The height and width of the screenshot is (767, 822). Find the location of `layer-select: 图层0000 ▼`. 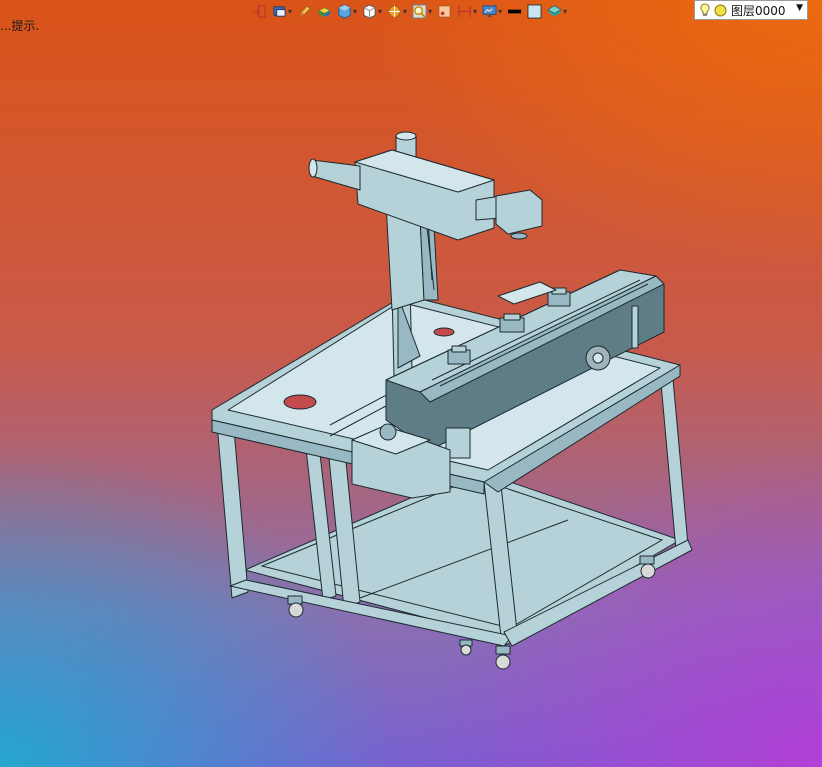

layer-select: 图层0000 ▼ is located at coordinates (751, 10).